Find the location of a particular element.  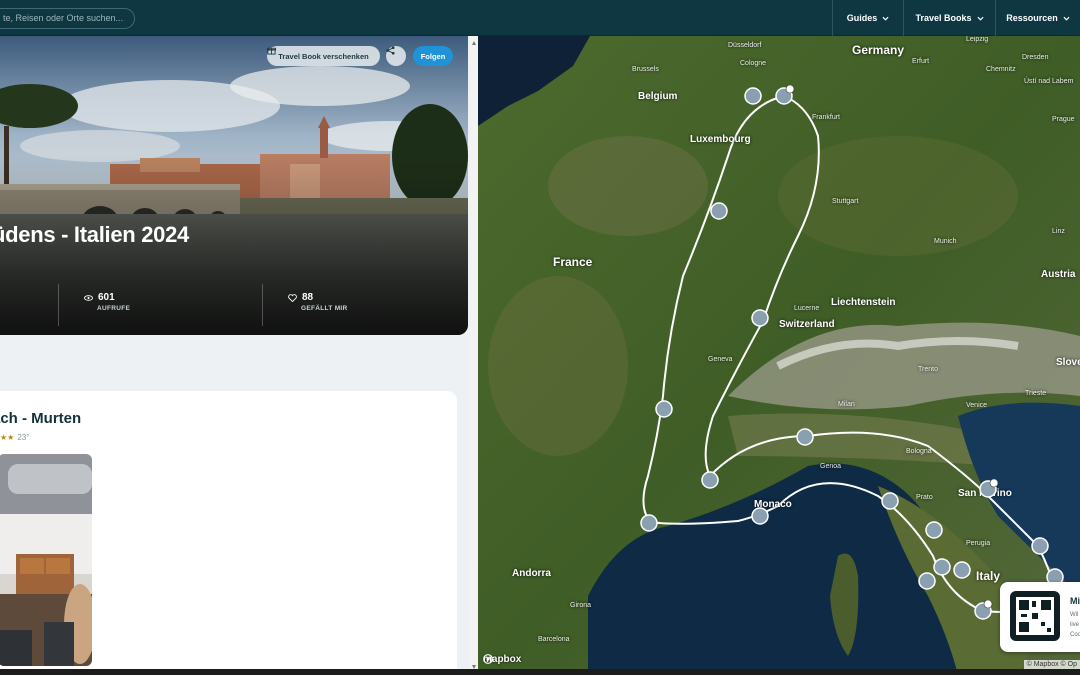

views-stat: 601 AUFRUFE is located at coordinates (107, 302).